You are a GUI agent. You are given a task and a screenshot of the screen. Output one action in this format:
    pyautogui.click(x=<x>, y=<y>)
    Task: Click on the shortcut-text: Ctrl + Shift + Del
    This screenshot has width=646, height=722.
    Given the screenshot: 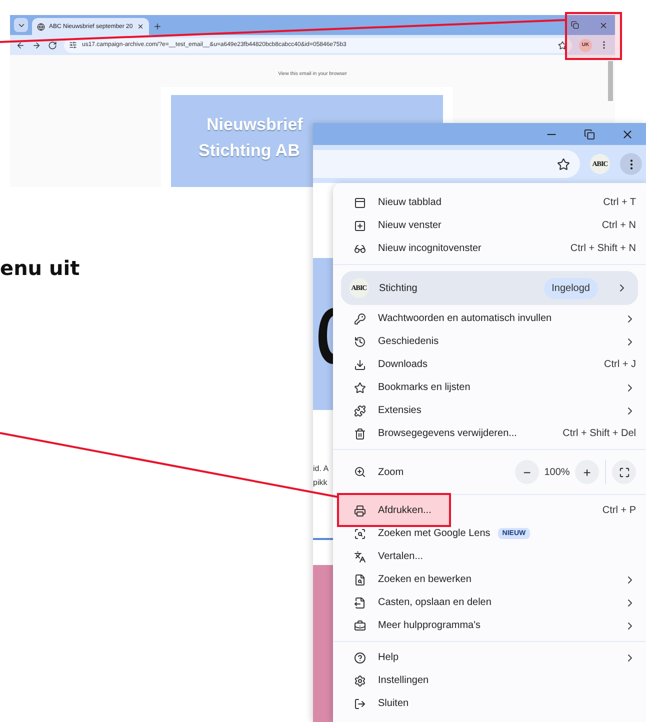 What is the action you would take?
    pyautogui.click(x=599, y=433)
    